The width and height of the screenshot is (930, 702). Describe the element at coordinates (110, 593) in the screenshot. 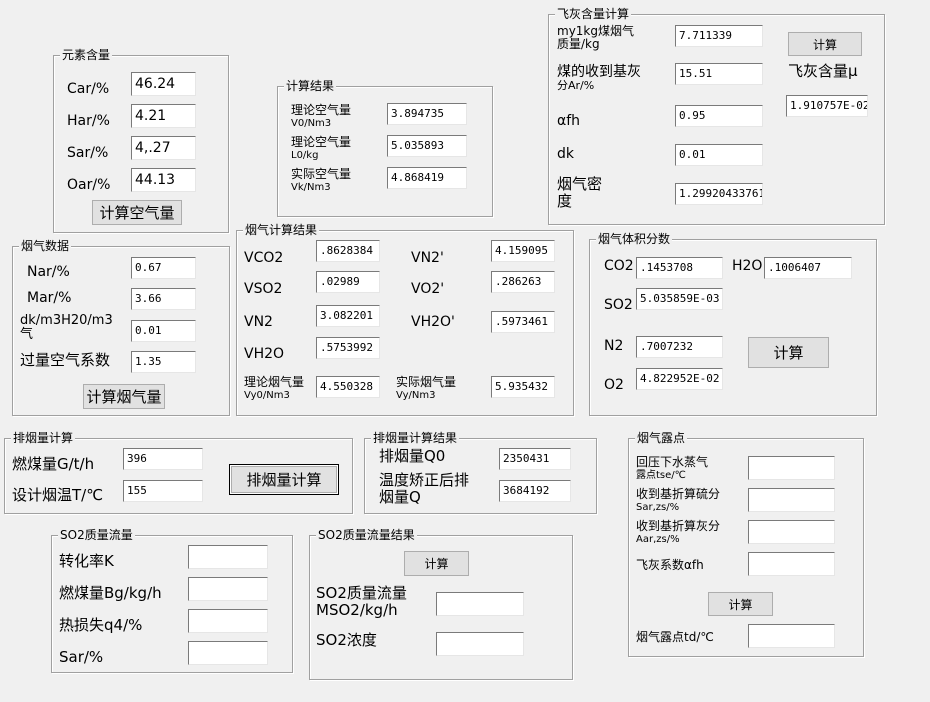

I see `coal-bg-label: 燃煤量Bg/kg/h` at that location.